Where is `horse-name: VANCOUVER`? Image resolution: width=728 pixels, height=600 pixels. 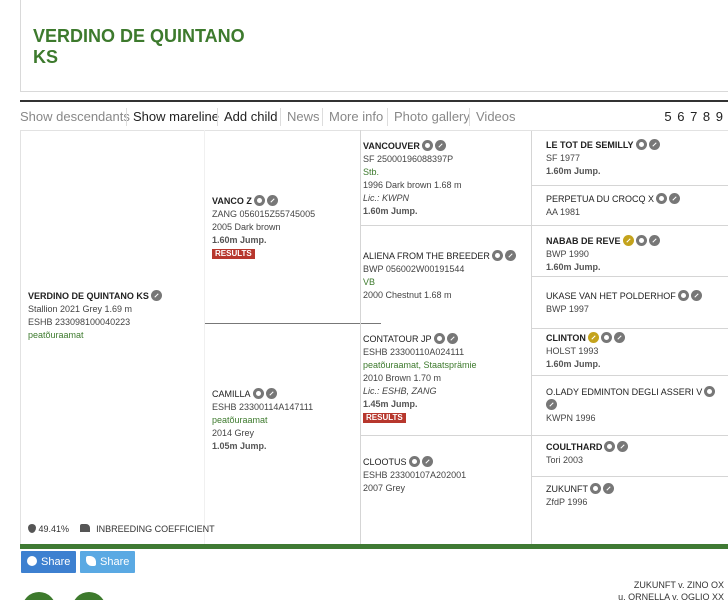 horse-name: VANCOUVER is located at coordinates (391, 146).